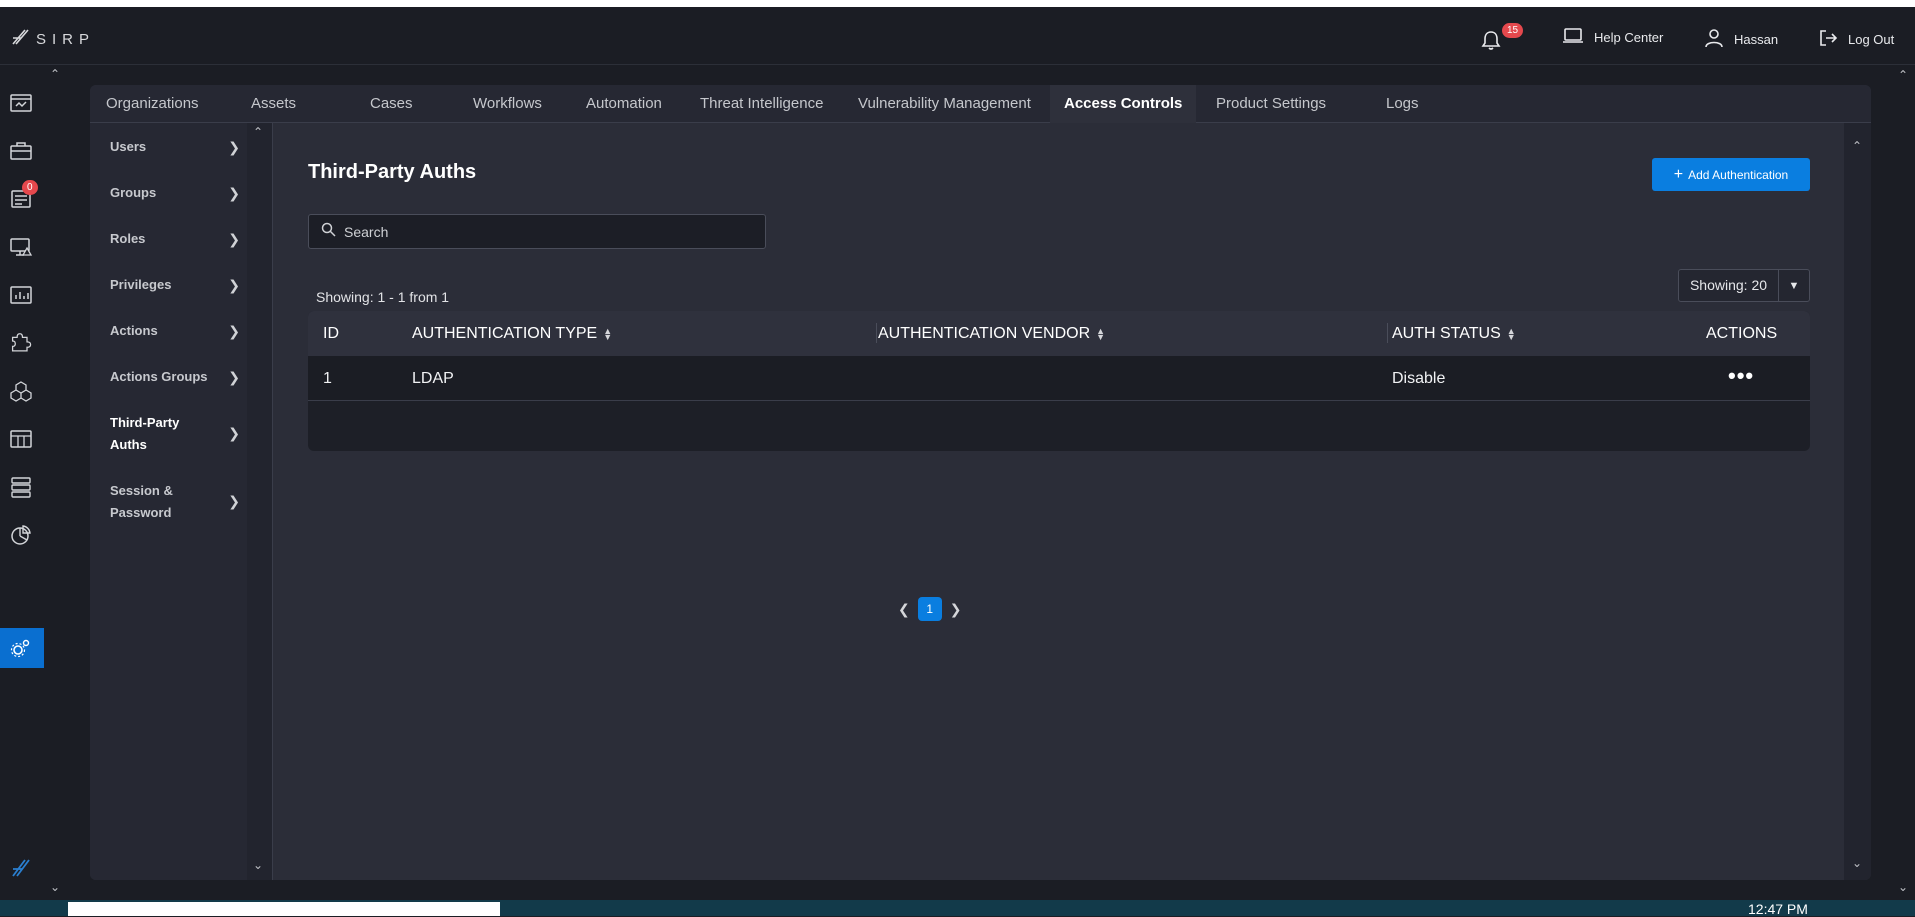 The height and width of the screenshot is (917, 1915). Describe the element at coordinates (944, 104) in the screenshot. I see `tab-vulnerability-management: Vulnerability Management` at that location.